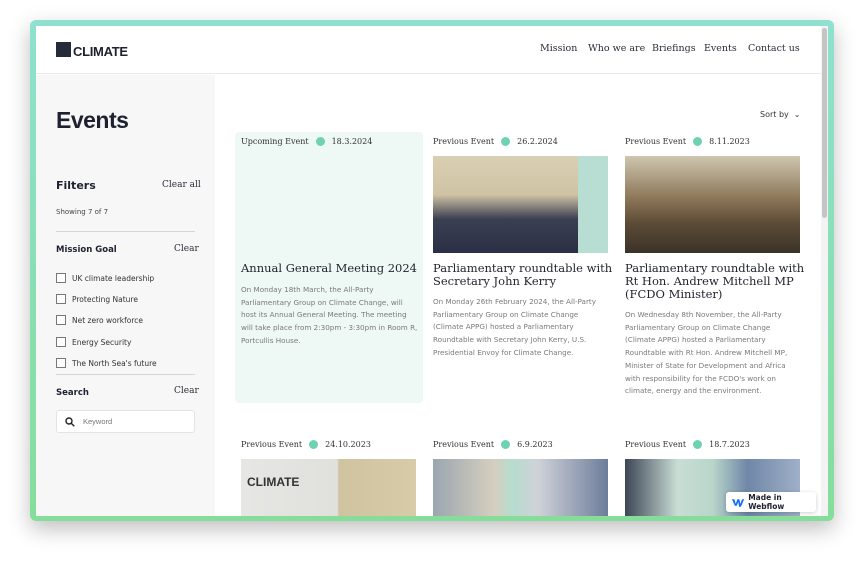 Image resolution: width=864 pixels, height=561 pixels. Describe the element at coordinates (102, 342) in the screenshot. I see `checkbox-label: Energy Security` at that location.